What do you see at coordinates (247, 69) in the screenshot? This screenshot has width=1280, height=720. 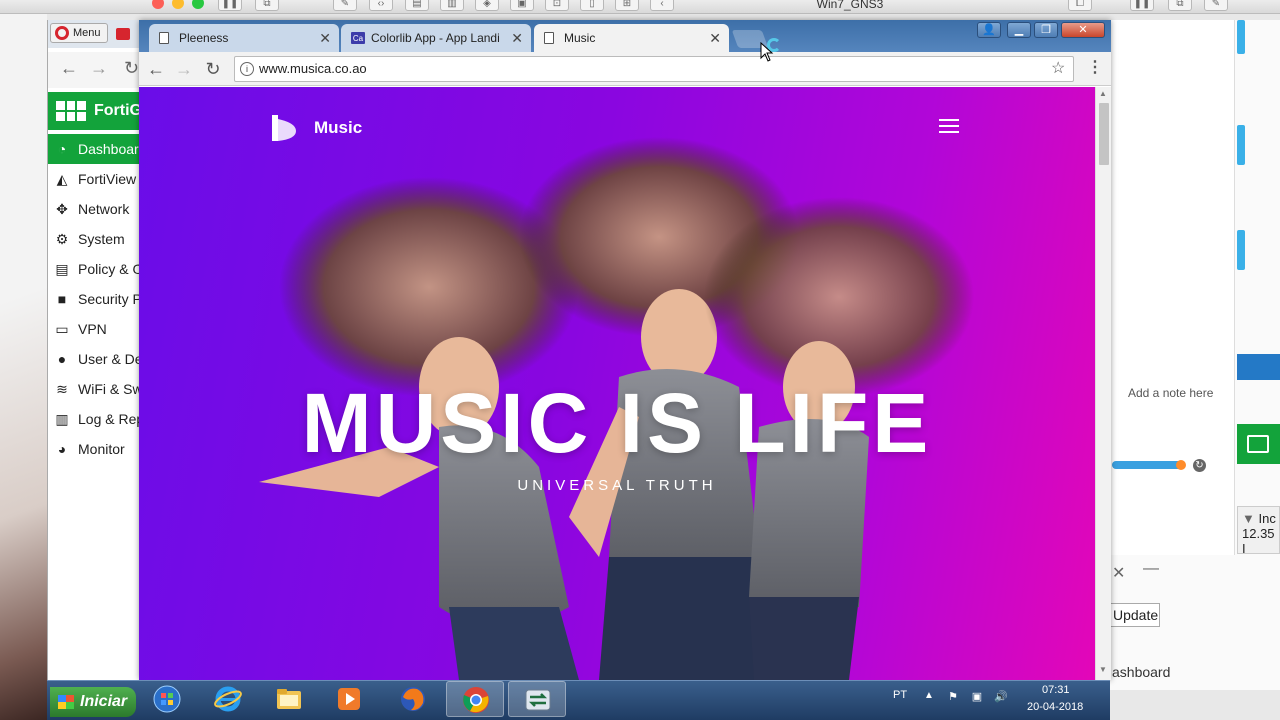 I see `info-icon: i` at bounding box center [247, 69].